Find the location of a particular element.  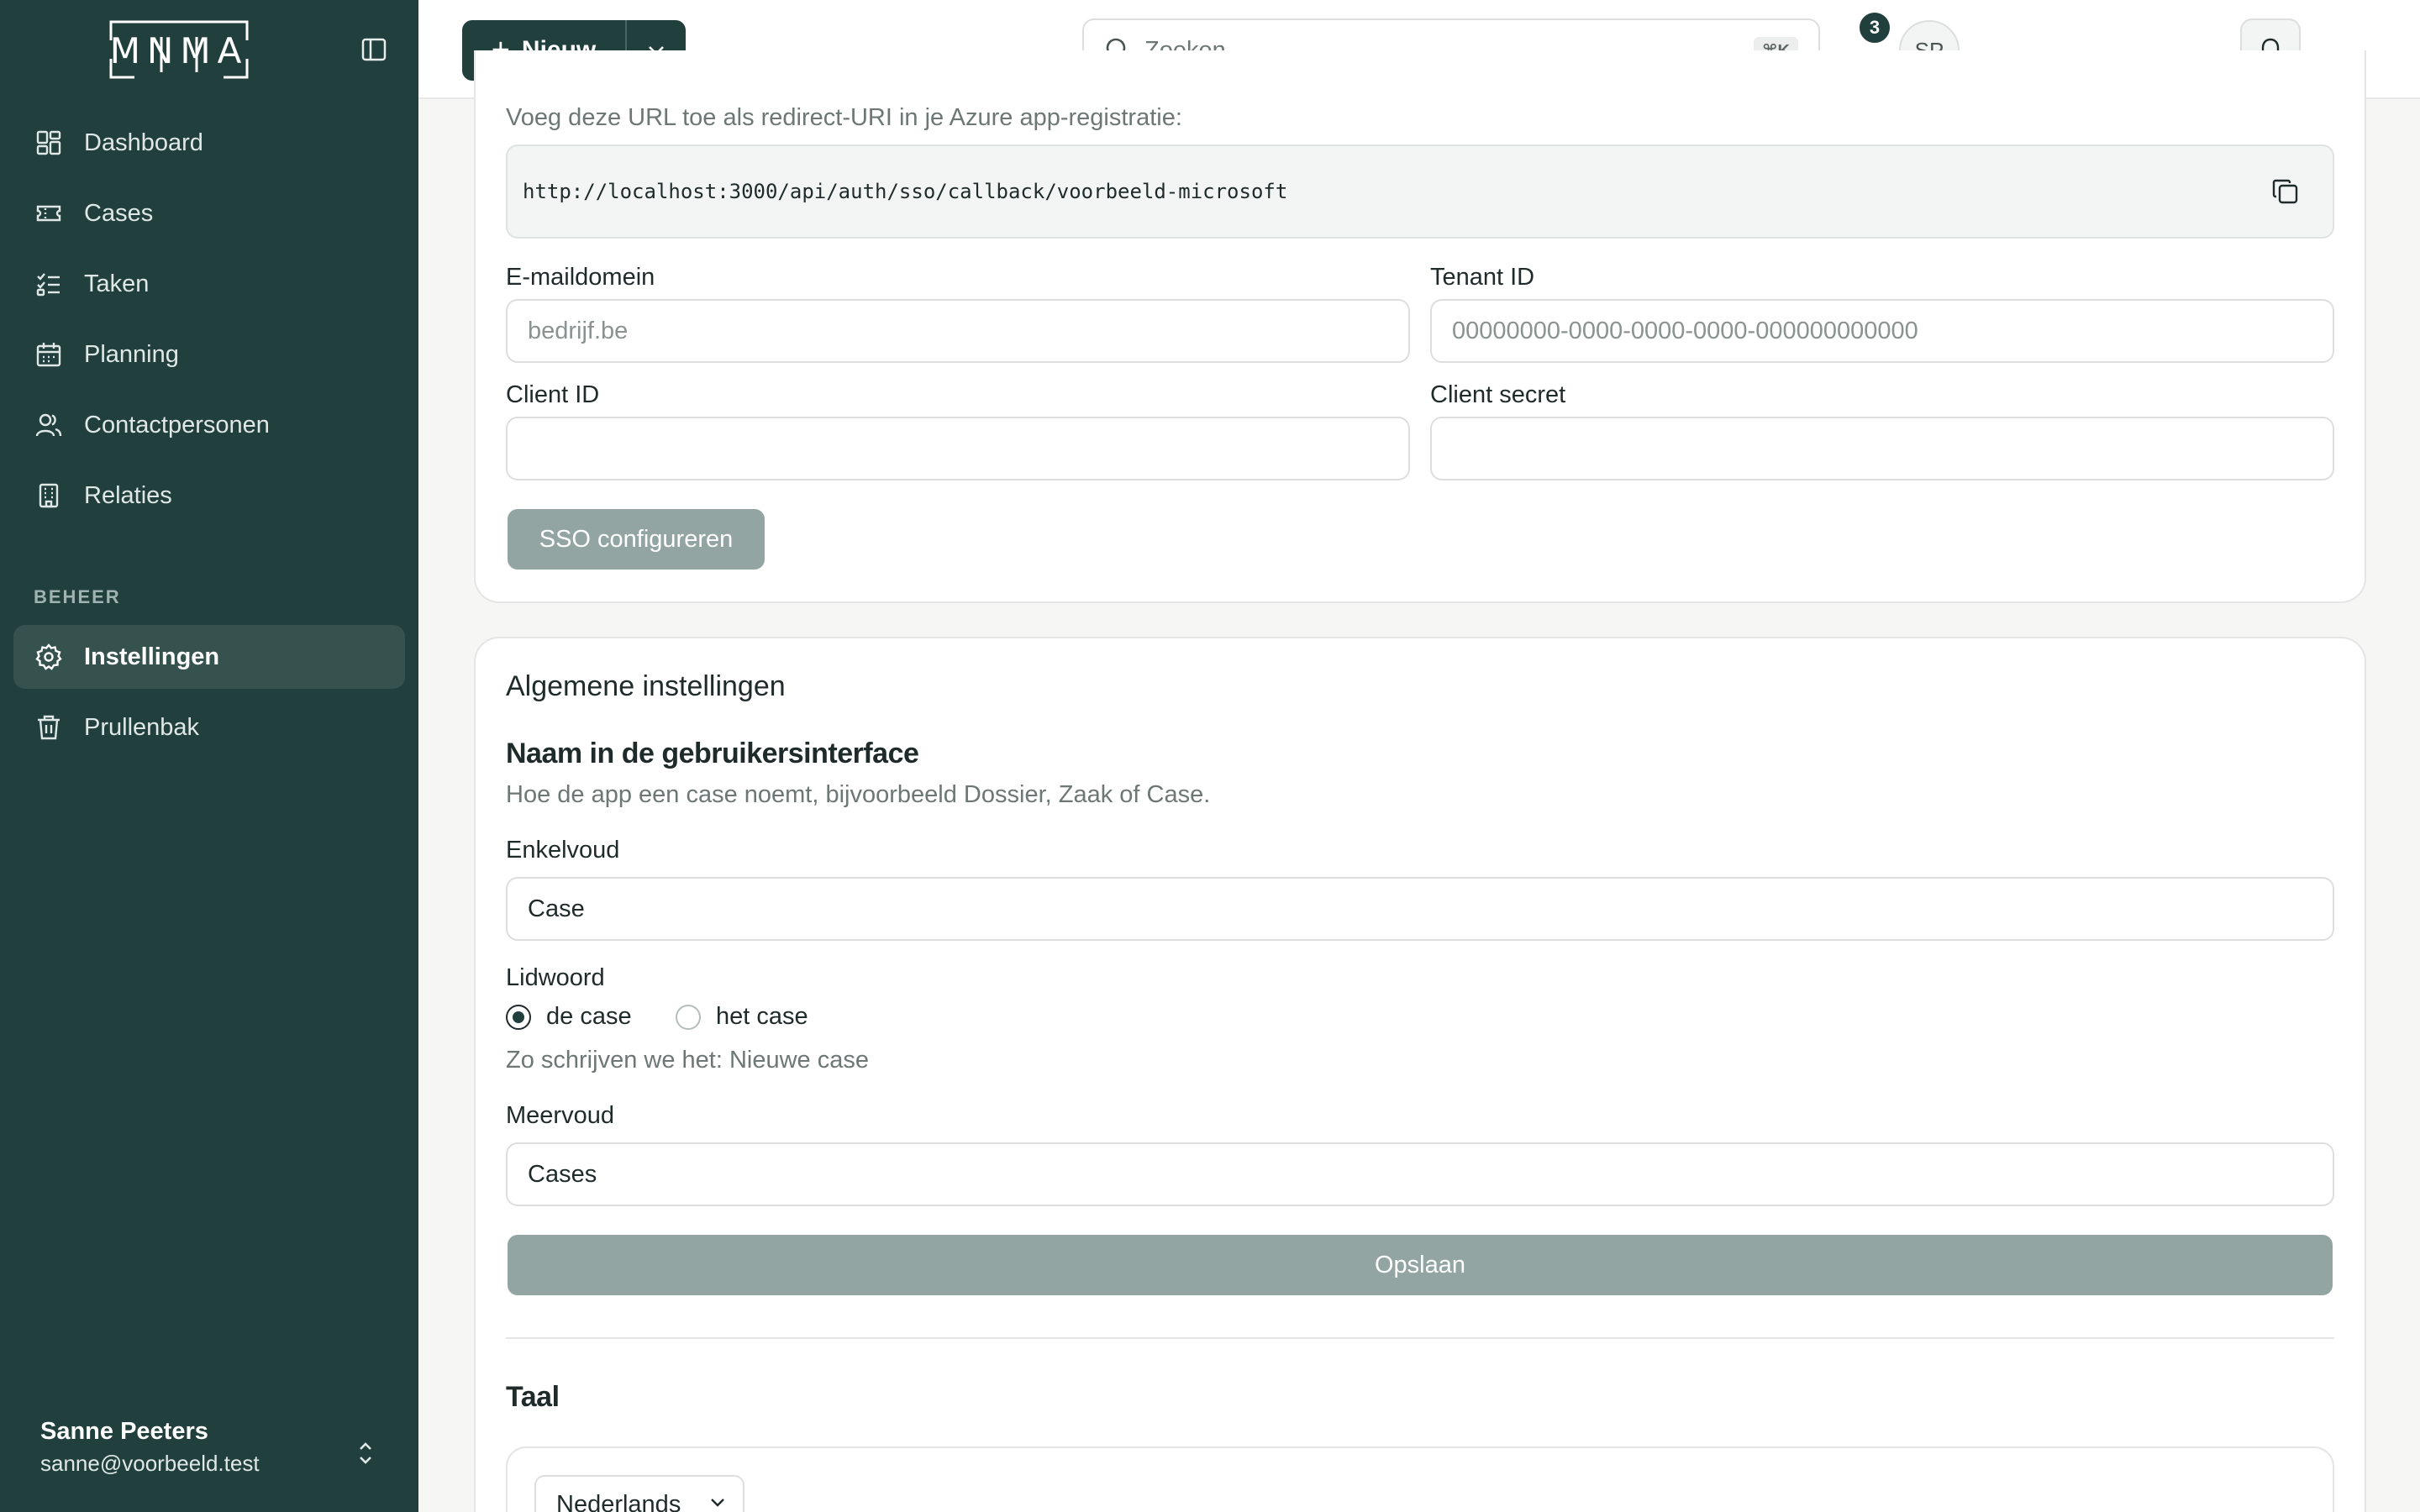

article-option-de: de case is located at coordinates (589, 1017).